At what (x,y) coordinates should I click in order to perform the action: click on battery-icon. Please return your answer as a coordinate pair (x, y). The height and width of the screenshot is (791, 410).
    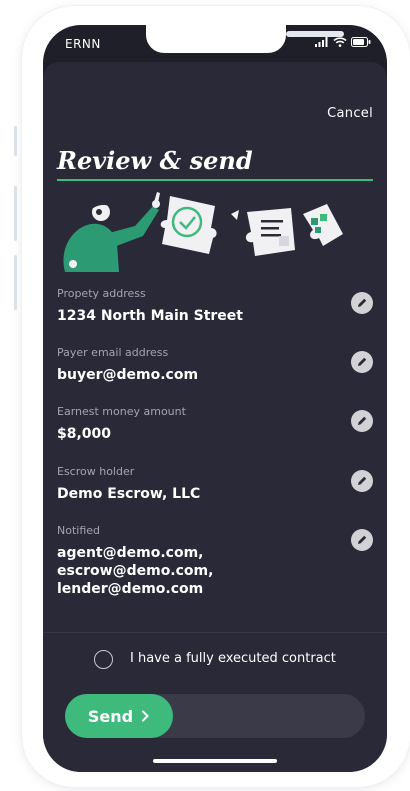
    Looking at the image, I should click on (361, 42).